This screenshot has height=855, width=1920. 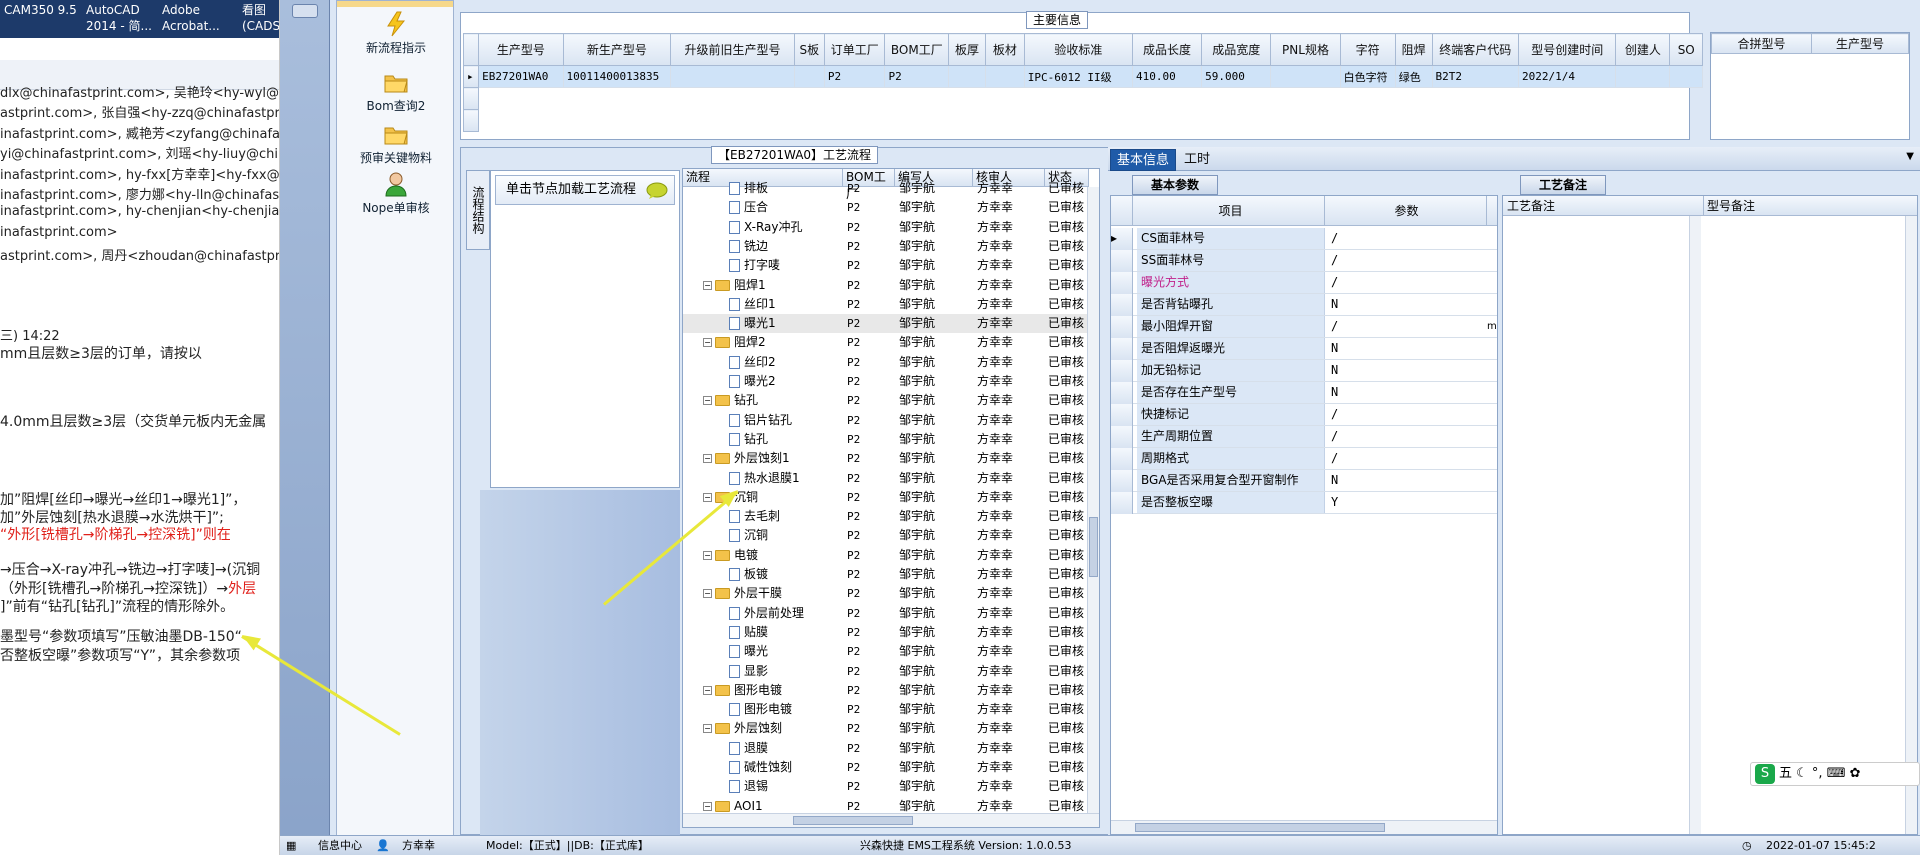 I want to click on tree-node: 外层前处理, so click(x=766, y=613).